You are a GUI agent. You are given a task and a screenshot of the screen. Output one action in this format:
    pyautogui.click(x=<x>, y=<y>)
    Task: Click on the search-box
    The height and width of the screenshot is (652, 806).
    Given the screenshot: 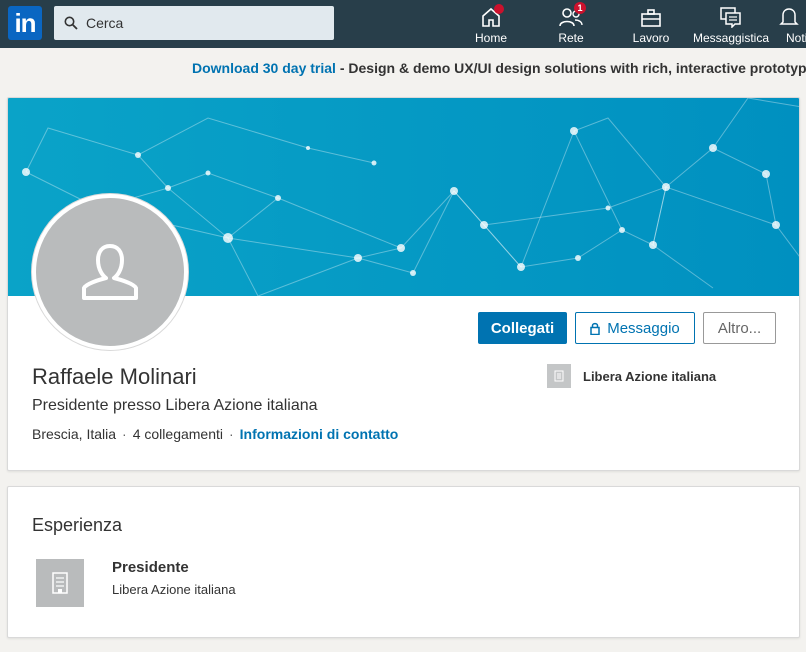 What is the action you would take?
    pyautogui.click(x=194, y=23)
    